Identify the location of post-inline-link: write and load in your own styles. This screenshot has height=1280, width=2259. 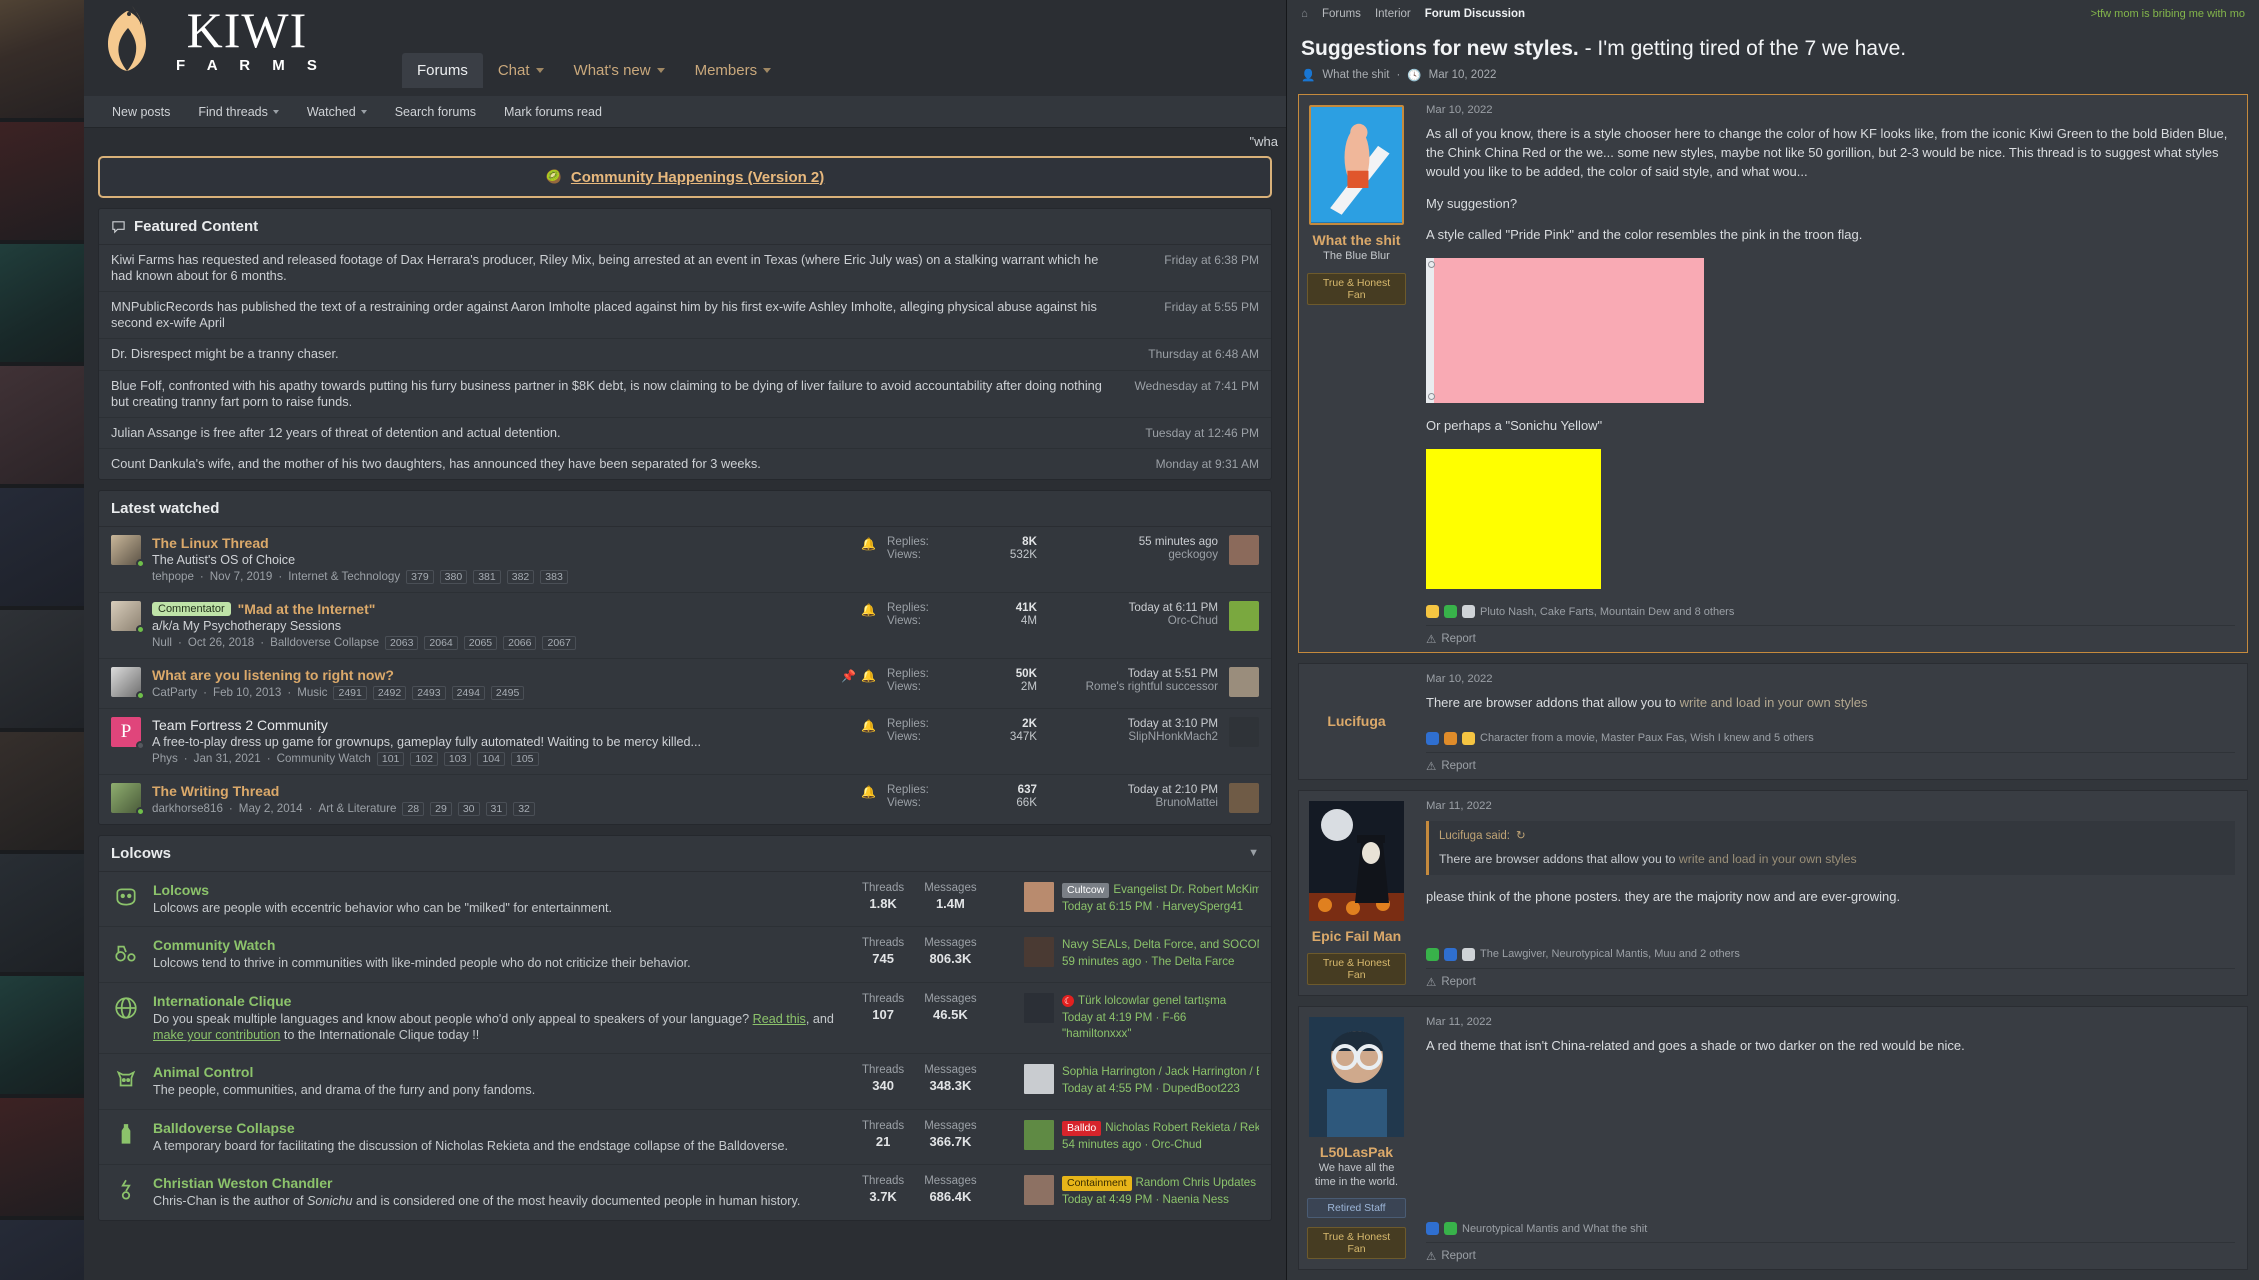
(1774, 702).